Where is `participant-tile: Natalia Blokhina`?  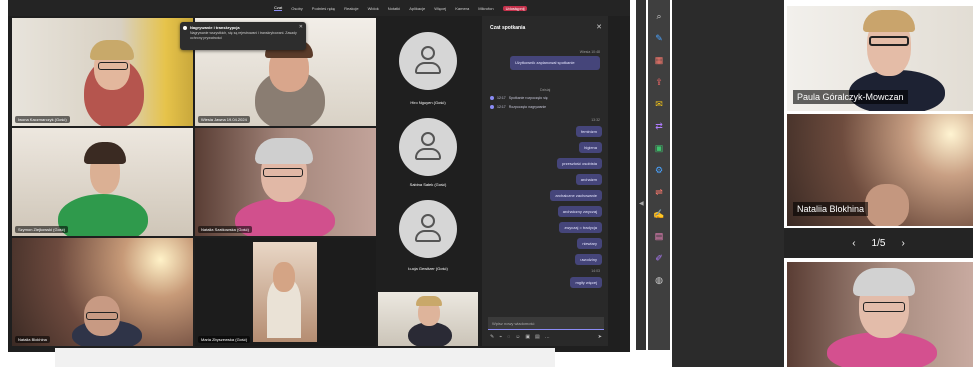 participant-tile: Natalia Blokhina is located at coordinates (102, 292).